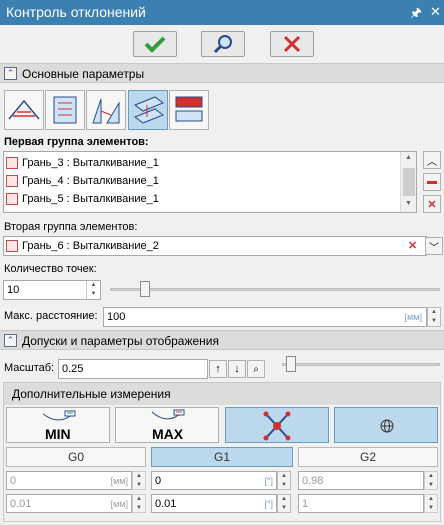 This screenshot has height=525, width=444. I want to click on magnifier-icon, so click(222, 44).